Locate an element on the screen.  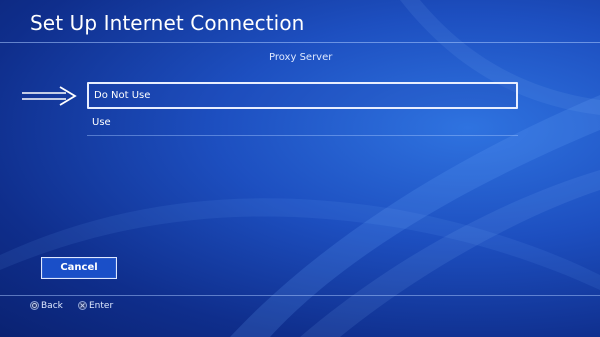
option-label: Do Not Use is located at coordinates (122, 95).